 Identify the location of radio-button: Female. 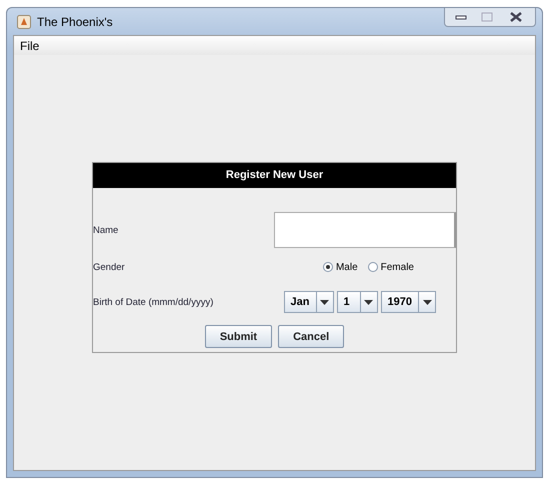
(391, 267).